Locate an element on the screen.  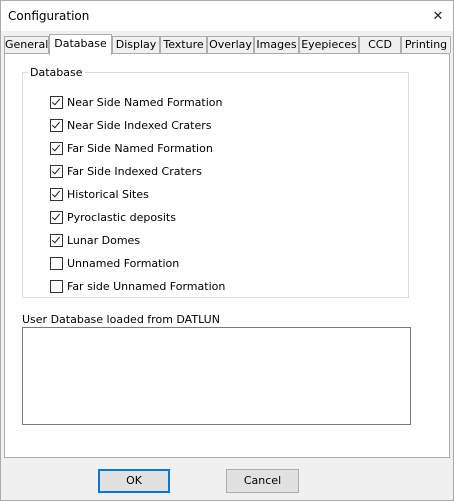
checkbox-near-side-named-formation: Near Side Named Formation is located at coordinates (136, 102).